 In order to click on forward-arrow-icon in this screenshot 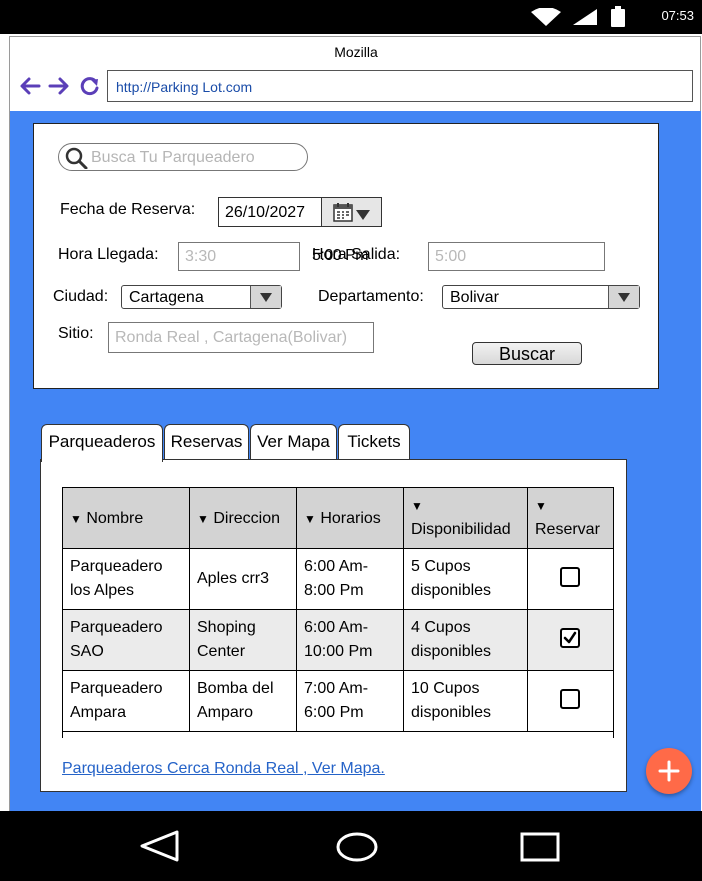, I will do `click(59, 86)`.